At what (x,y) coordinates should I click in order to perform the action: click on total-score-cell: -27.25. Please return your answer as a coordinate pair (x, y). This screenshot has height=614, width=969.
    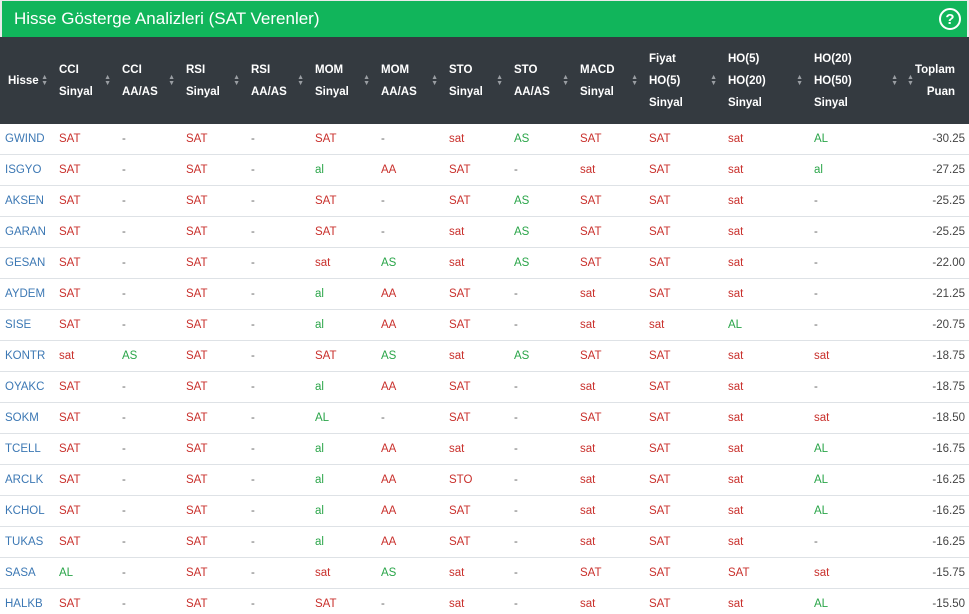
    Looking at the image, I should click on (935, 170).